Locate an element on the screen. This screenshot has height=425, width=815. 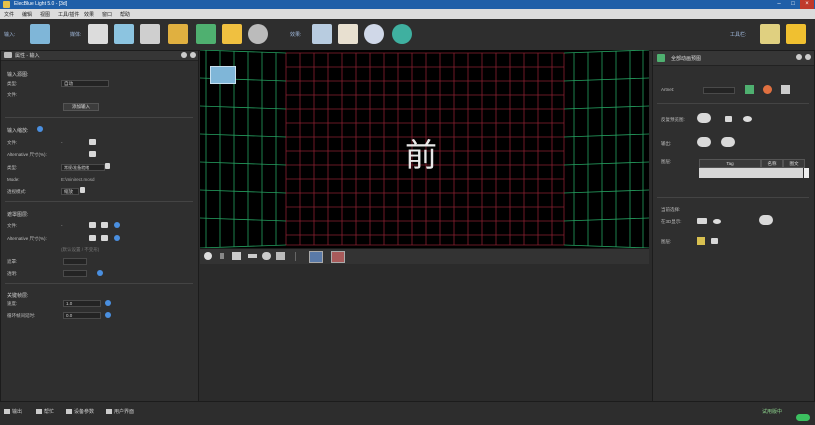
binoculars-icon is located at coordinates (322, 34).